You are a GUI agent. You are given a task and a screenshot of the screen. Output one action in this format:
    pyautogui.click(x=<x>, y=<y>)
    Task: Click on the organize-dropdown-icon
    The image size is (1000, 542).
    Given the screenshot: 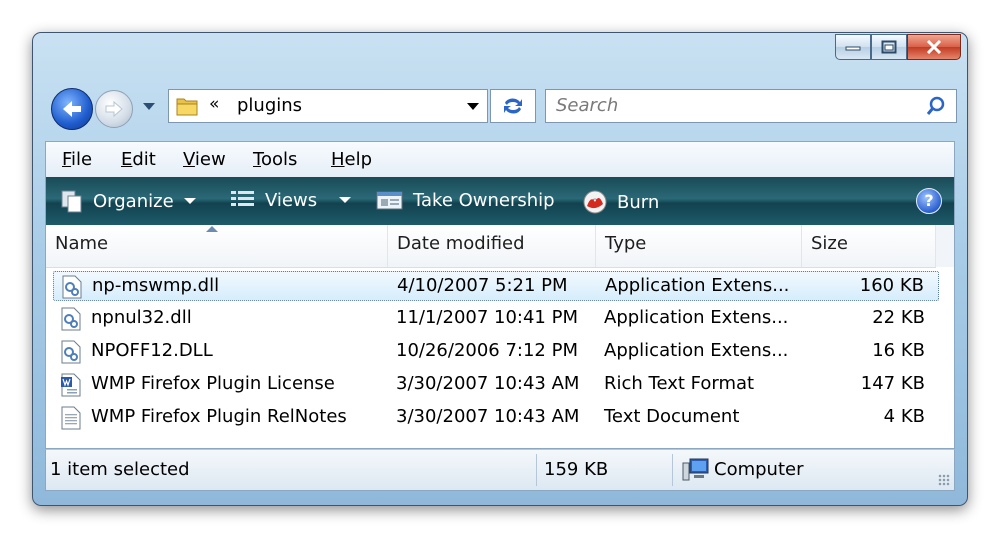 What is the action you would take?
    pyautogui.click(x=189, y=201)
    